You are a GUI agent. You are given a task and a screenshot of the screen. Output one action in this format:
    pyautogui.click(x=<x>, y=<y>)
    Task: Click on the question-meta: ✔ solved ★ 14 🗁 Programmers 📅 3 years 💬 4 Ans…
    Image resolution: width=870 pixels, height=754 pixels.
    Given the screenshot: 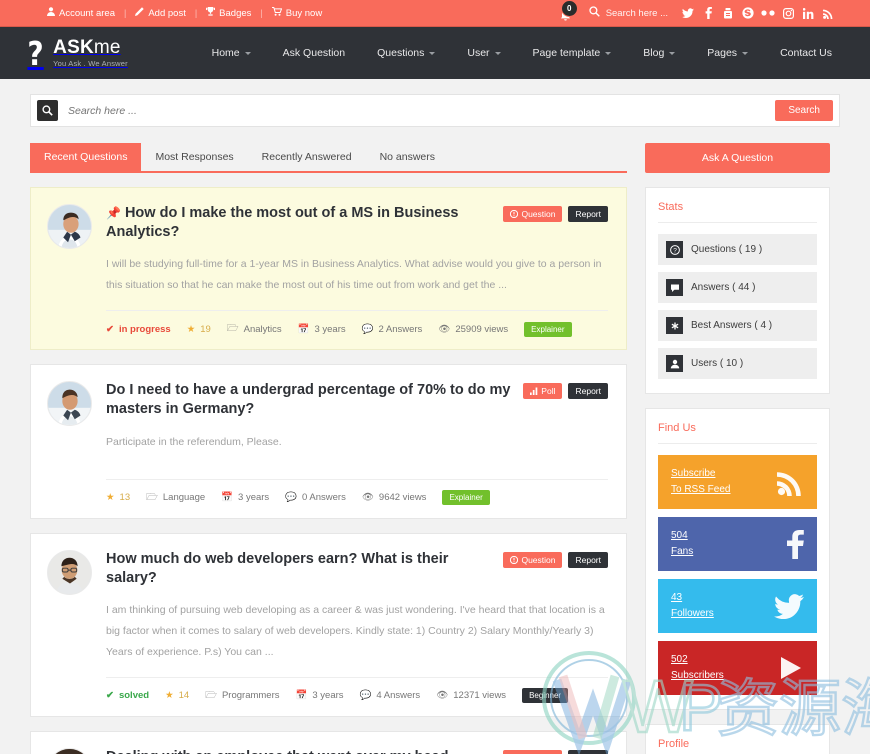 What is the action you would take?
    pyautogui.click(x=357, y=696)
    